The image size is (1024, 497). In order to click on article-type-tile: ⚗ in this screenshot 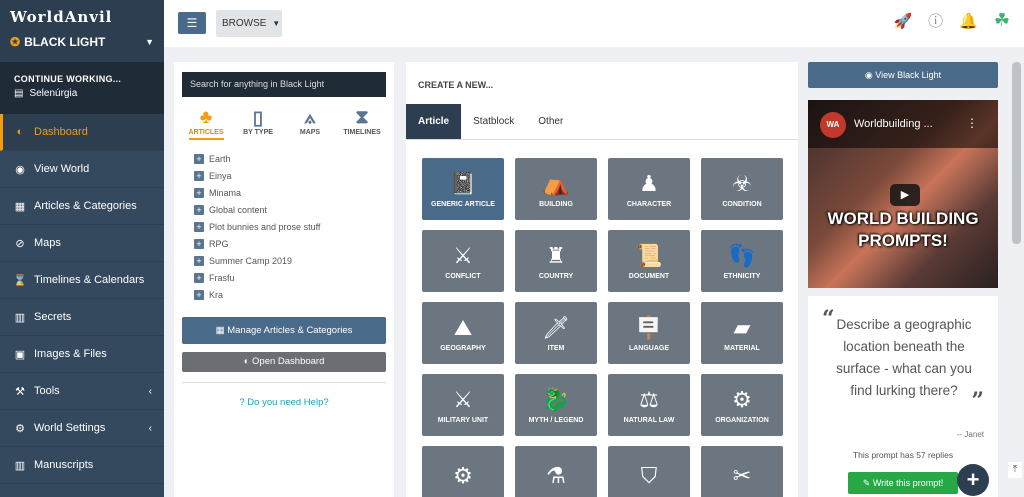, I will do `click(556, 471)`.